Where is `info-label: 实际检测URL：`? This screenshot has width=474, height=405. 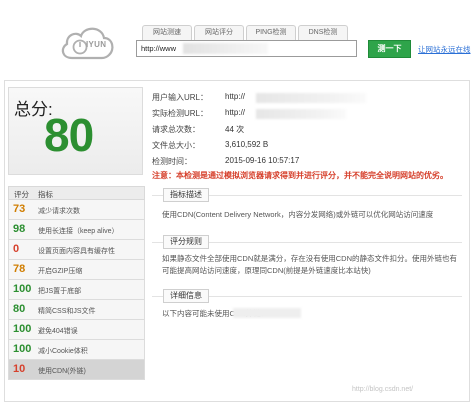
info-label: 实际检测URL： is located at coordinates (180, 113).